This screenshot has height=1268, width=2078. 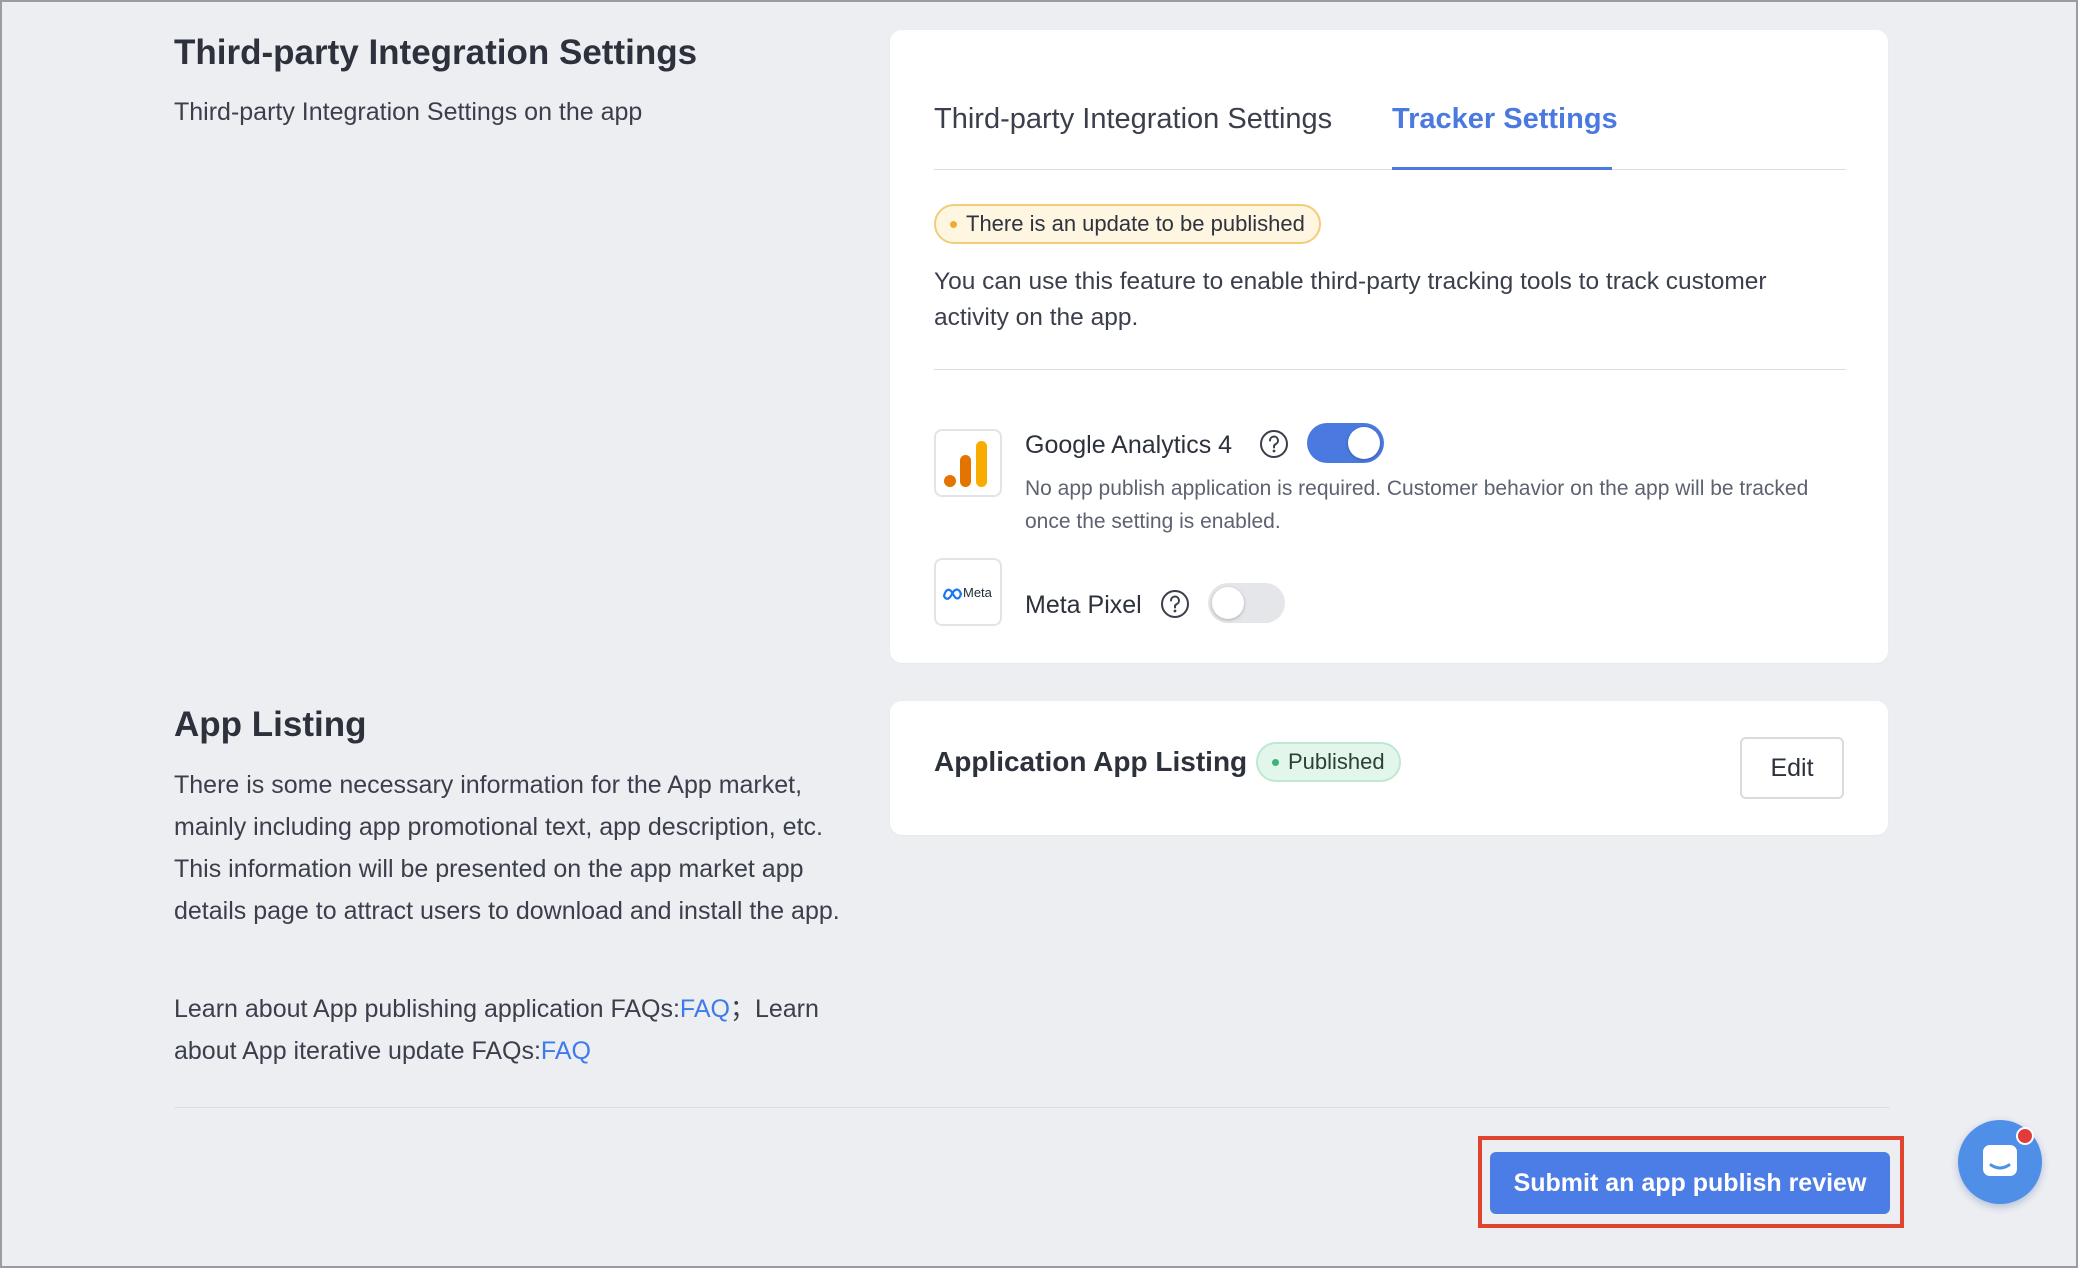 I want to click on faq-link-iterative-update: FAQ, so click(x=566, y=1051).